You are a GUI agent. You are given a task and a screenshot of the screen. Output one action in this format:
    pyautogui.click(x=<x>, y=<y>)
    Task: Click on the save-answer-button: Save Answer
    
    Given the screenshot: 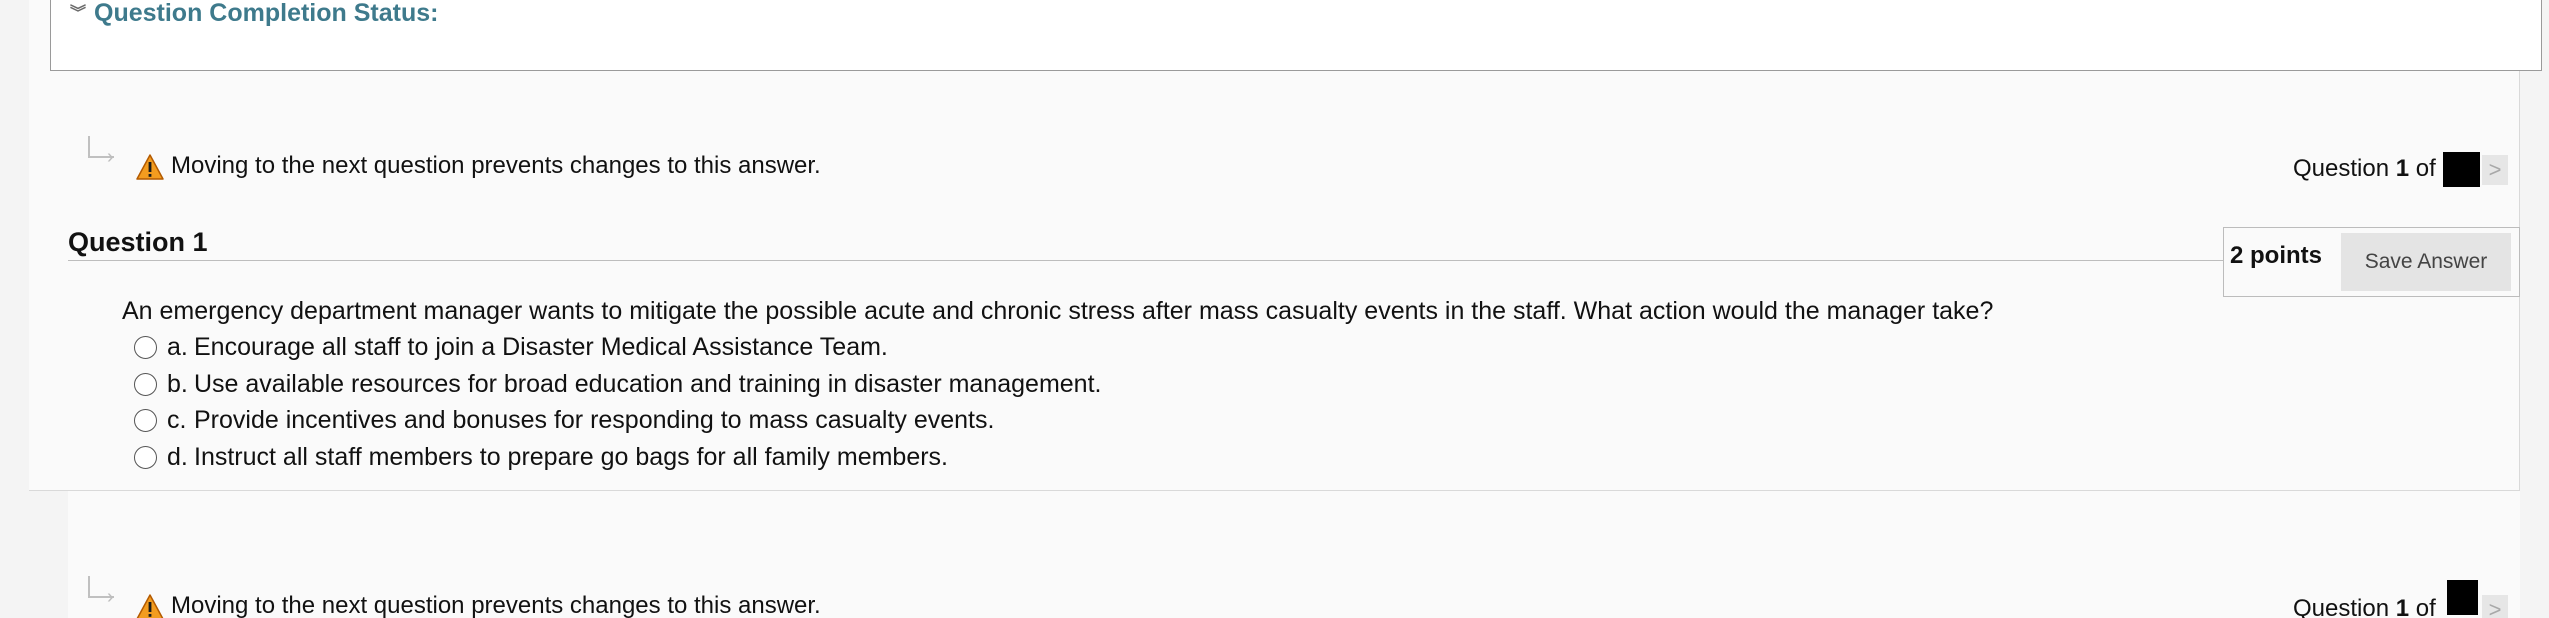 What is the action you would take?
    pyautogui.click(x=2426, y=262)
    